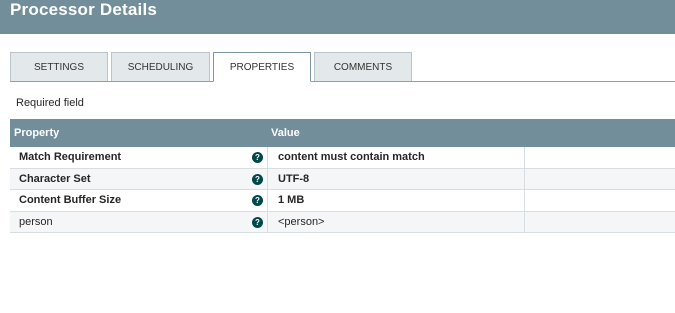  Describe the element at coordinates (337, 17) in the screenshot. I see `dialog-header: Processor Details` at that location.